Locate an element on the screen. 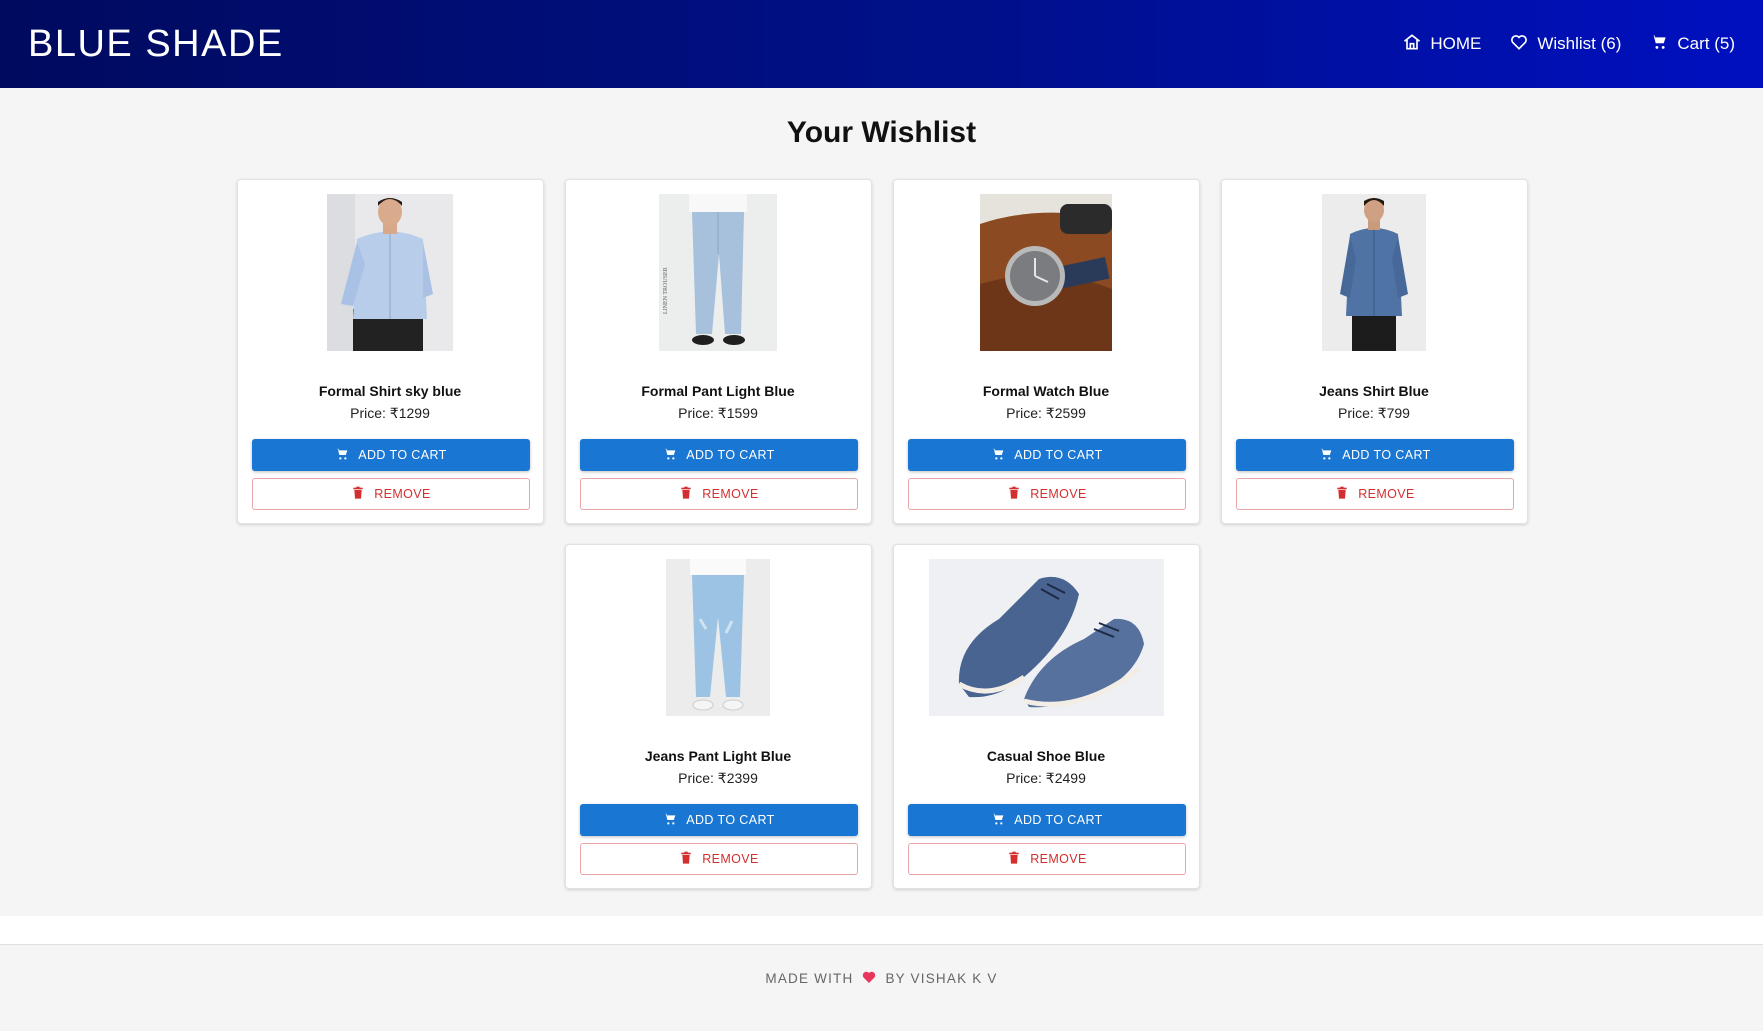 The width and height of the screenshot is (1763, 1031). nav-cart: Cart (5) is located at coordinates (1692, 44).